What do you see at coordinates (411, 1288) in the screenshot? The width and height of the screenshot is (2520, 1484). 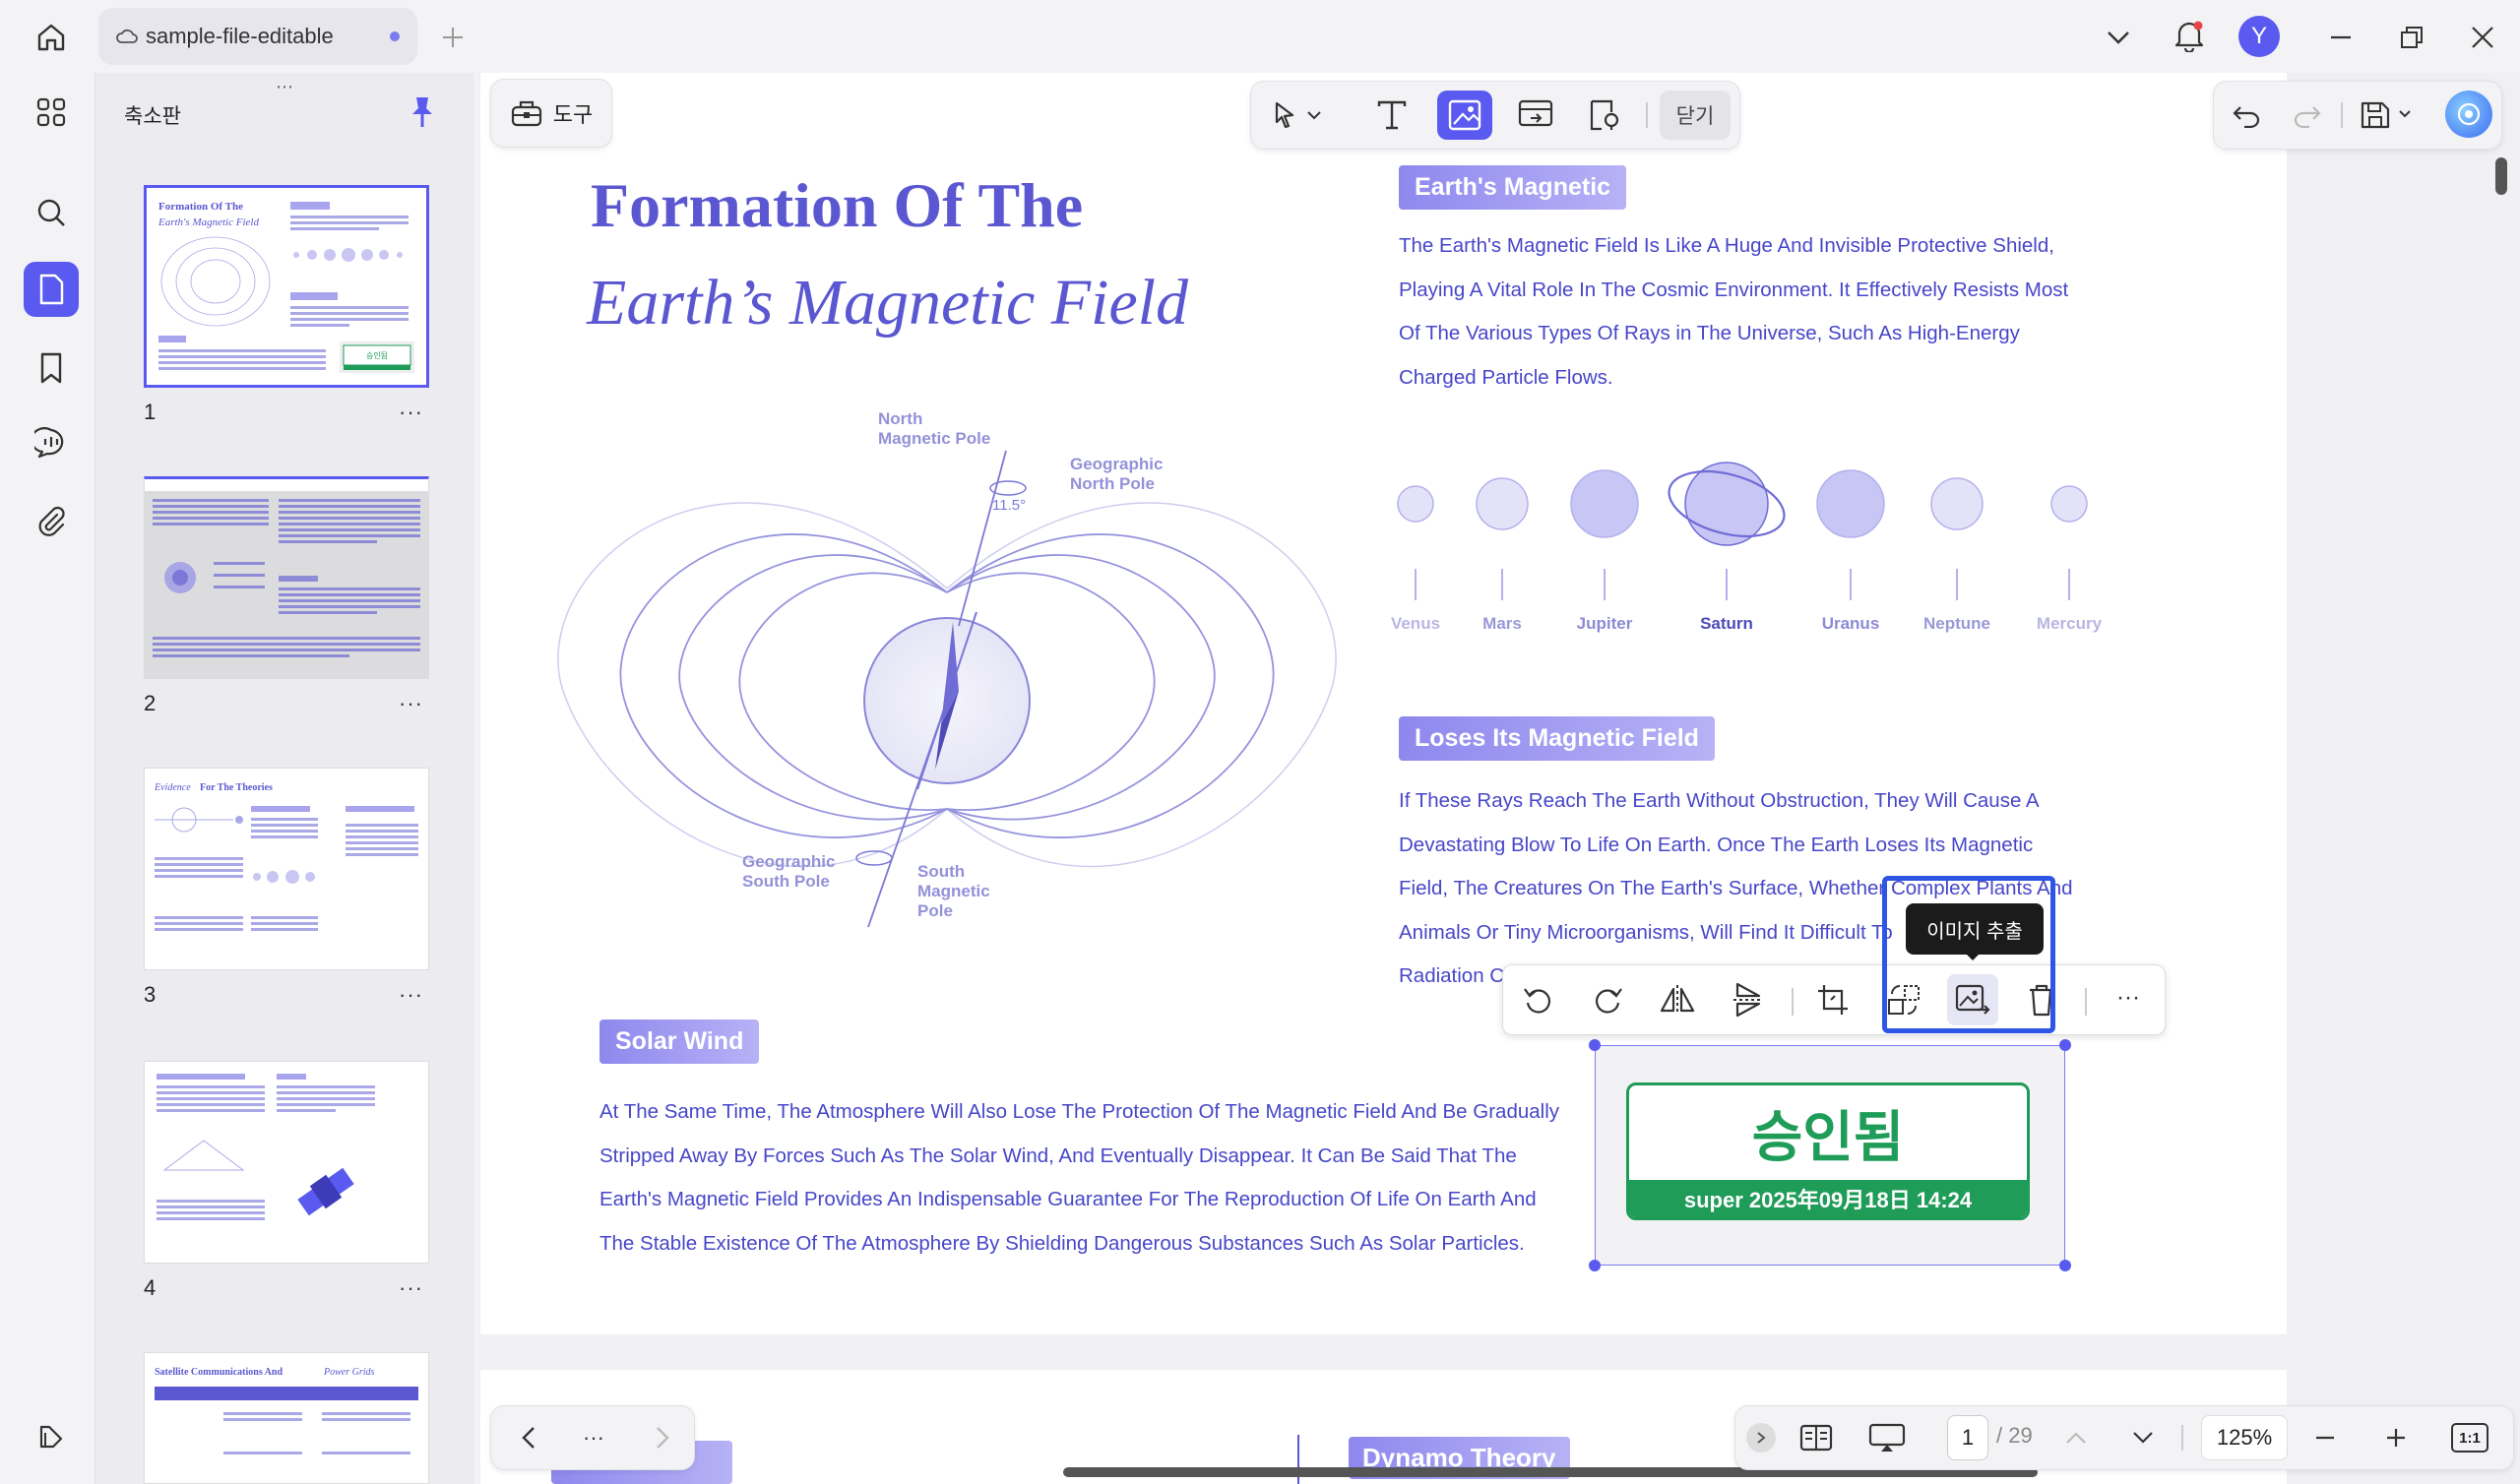 I see `page-more-4: ···` at bounding box center [411, 1288].